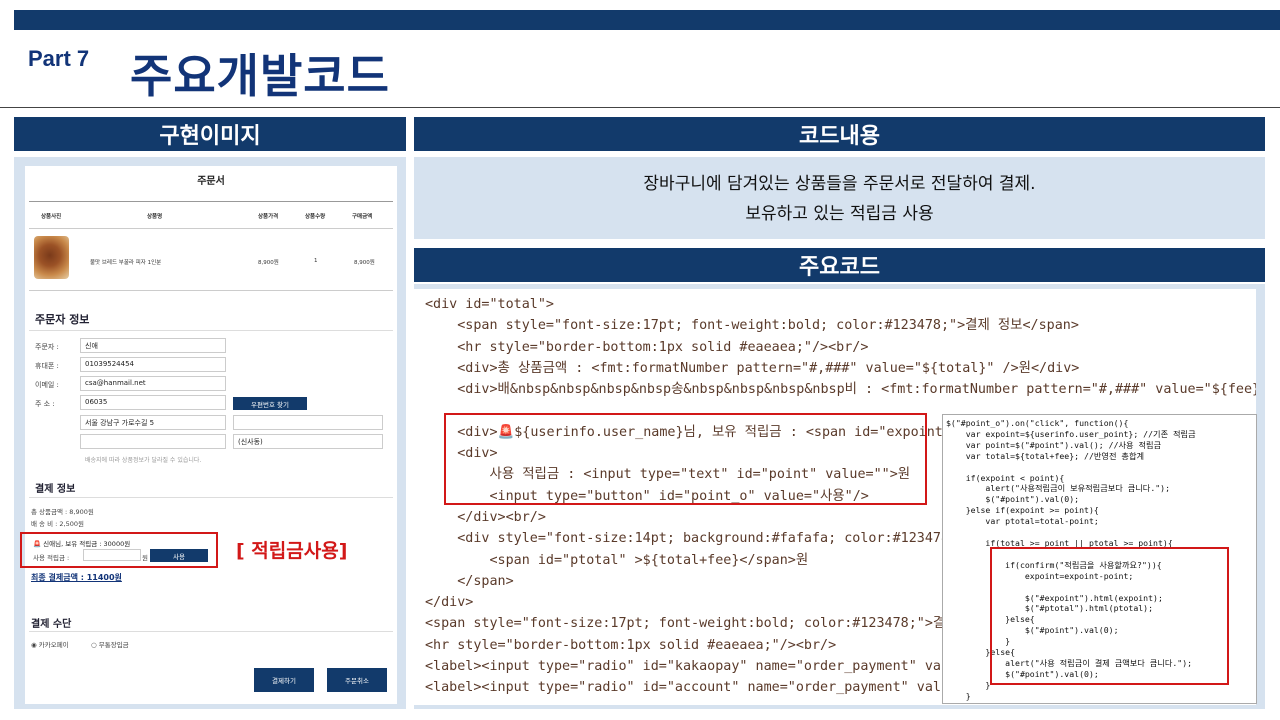 The image size is (1280, 720). I want to click on top-bar, so click(647, 20).